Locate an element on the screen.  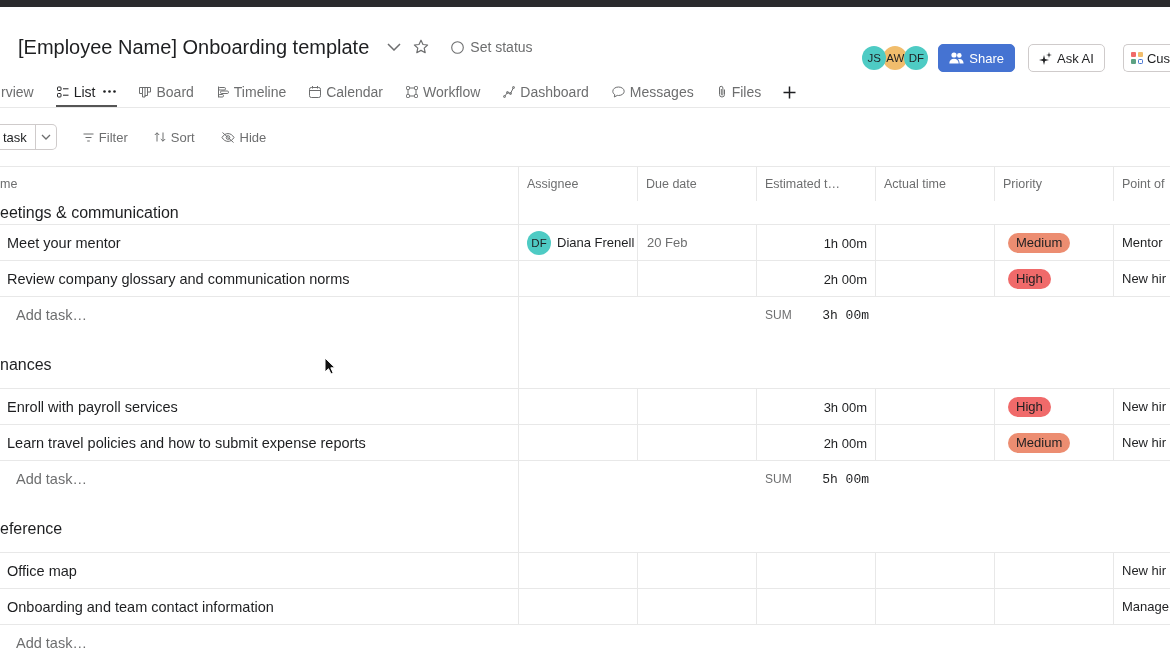
speech-bubble-icon is located at coordinates (618, 91).